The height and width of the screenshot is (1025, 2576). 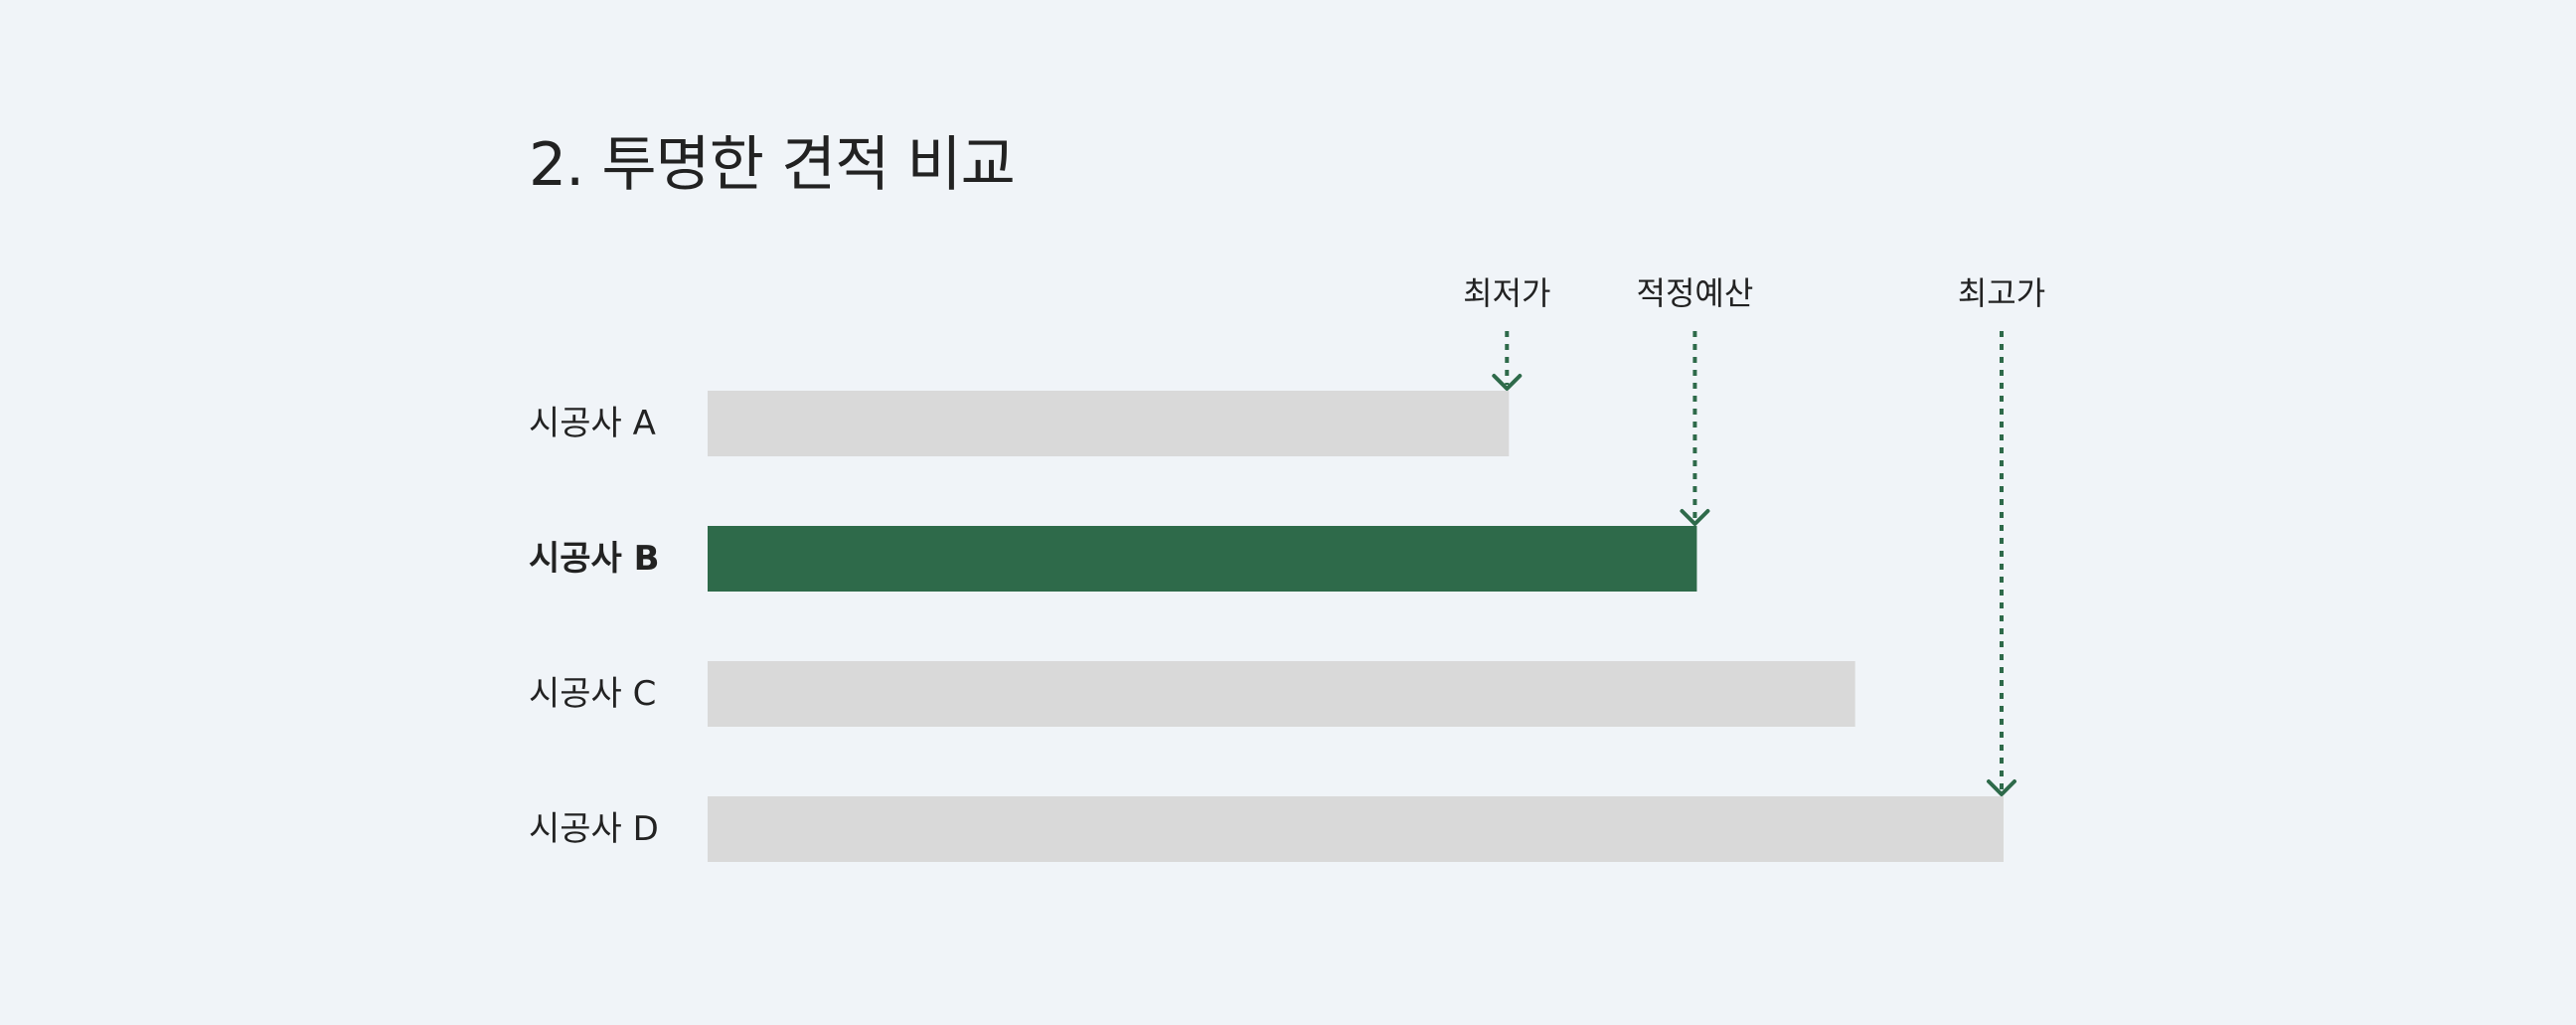 I want to click on category-label: 시공사 D, so click(x=594, y=829).